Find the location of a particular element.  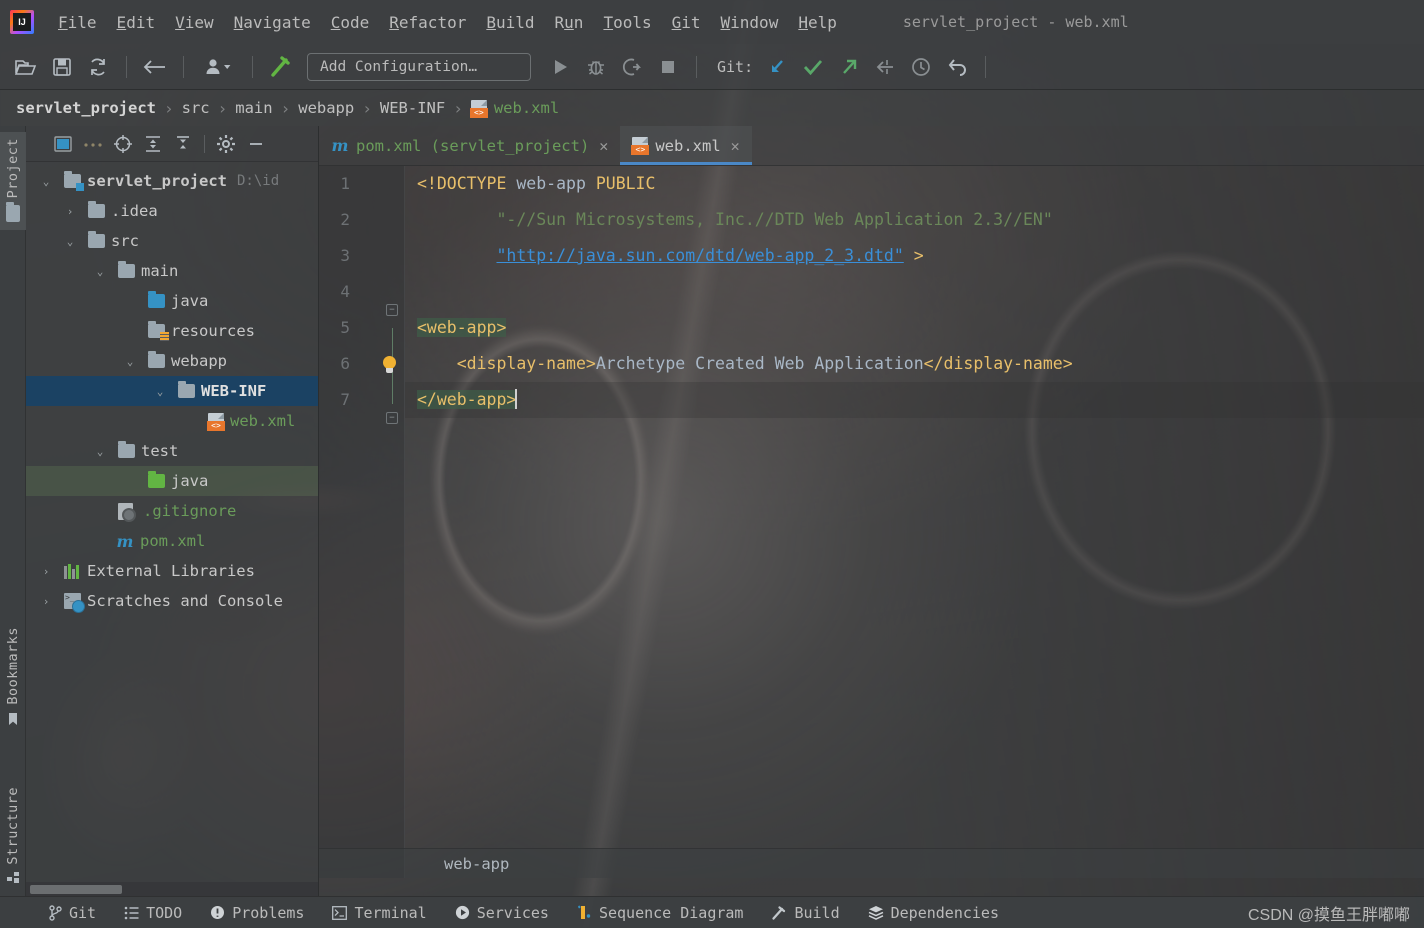

project-panel-horizontal-scrollbar is located at coordinates (172, 889).